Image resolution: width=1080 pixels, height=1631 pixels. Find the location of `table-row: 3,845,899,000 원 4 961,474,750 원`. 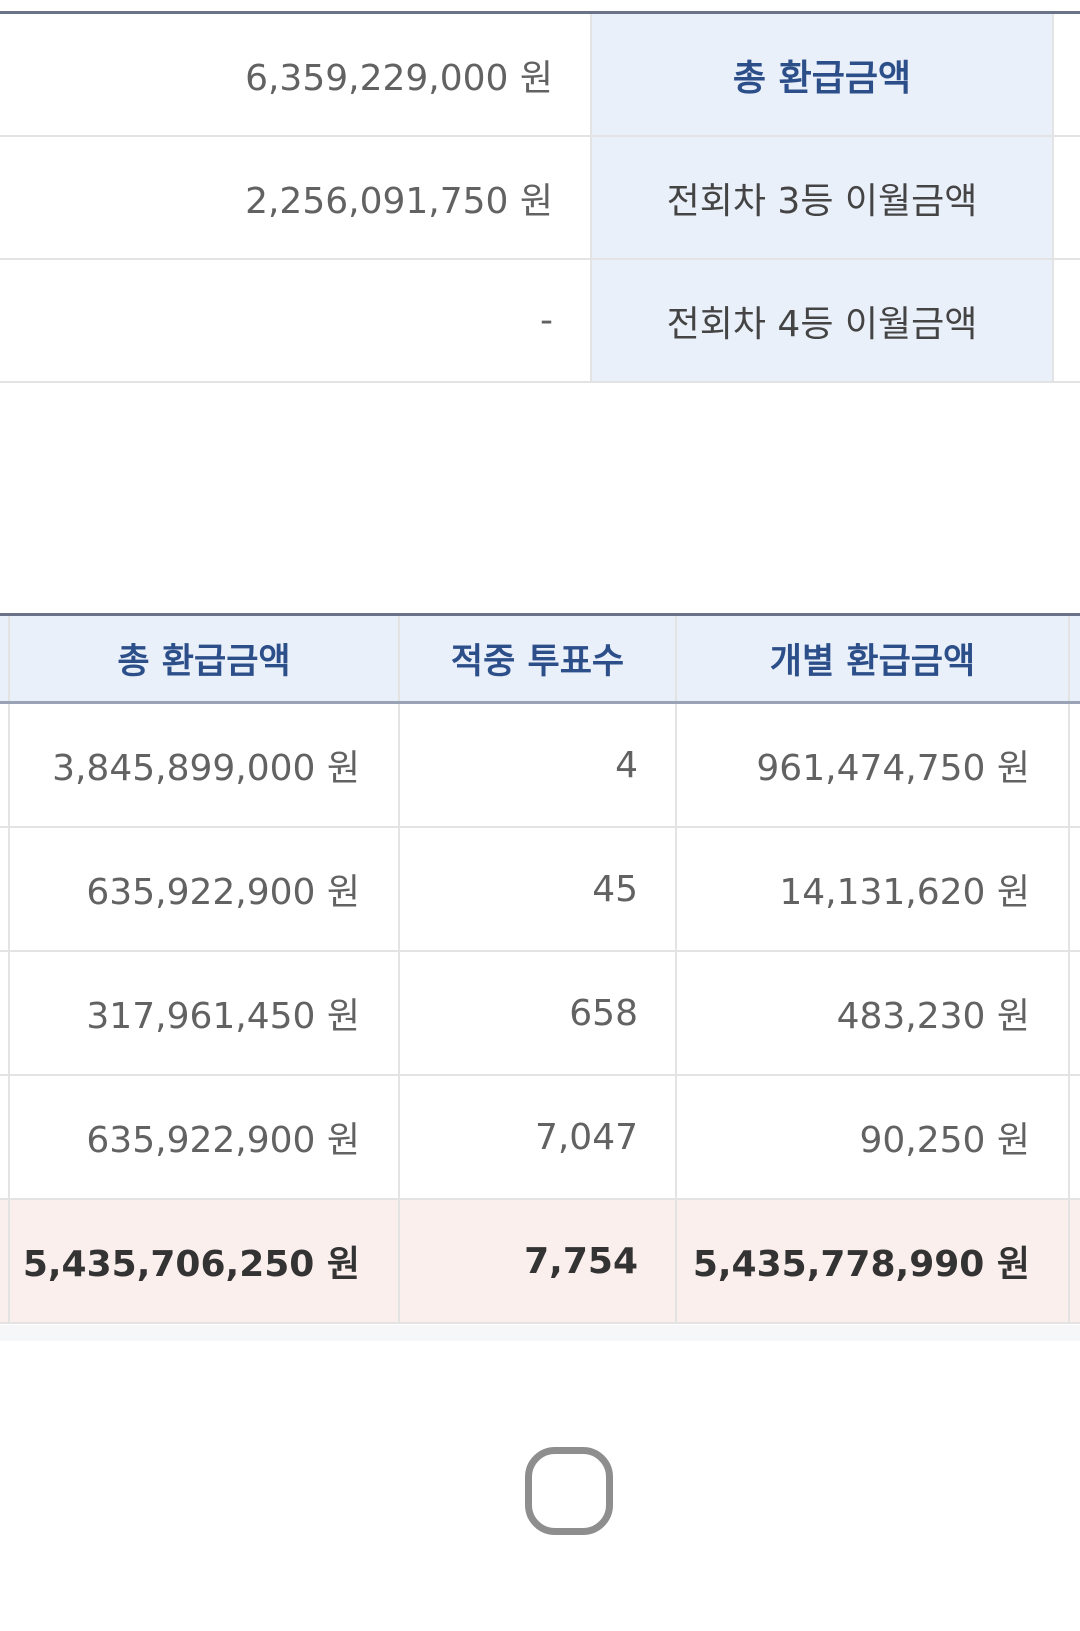

table-row: 3,845,899,000 원 4 961,474,750 원 is located at coordinates (540, 766).